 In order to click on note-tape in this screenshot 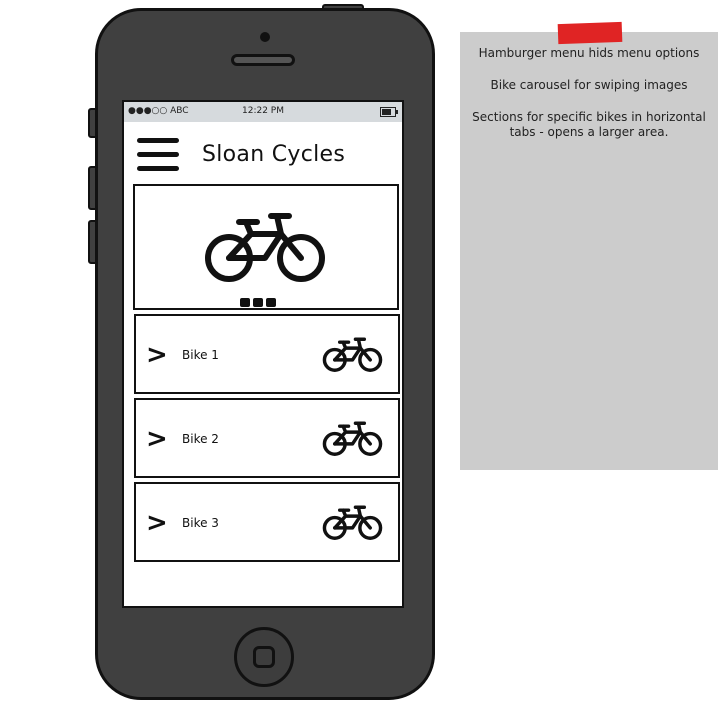, I will do `click(590, 33)`.